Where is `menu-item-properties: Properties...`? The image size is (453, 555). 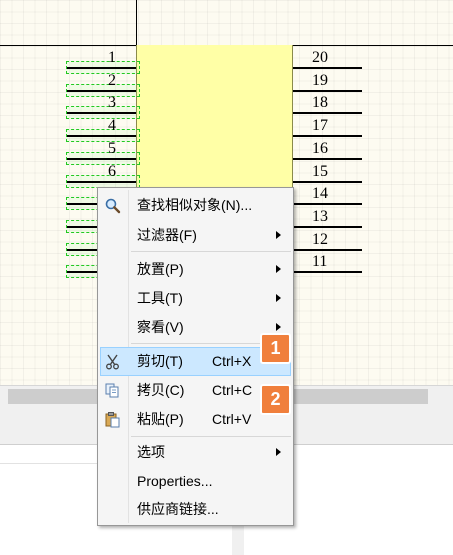
menu-item-properties: Properties... is located at coordinates (195, 481).